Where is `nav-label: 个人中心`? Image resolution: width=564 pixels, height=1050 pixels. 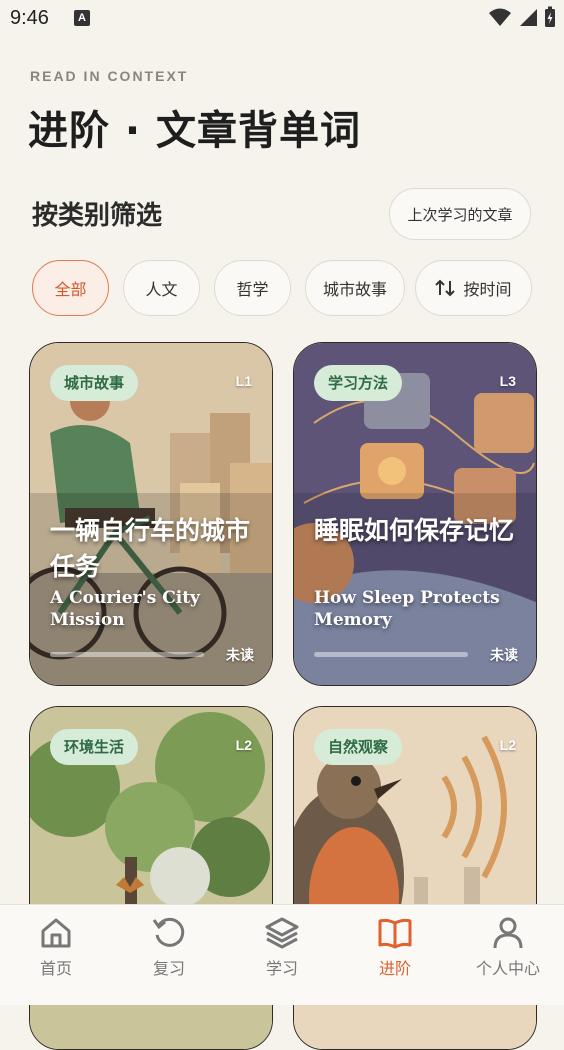
nav-label: 个人中心 is located at coordinates (507, 968).